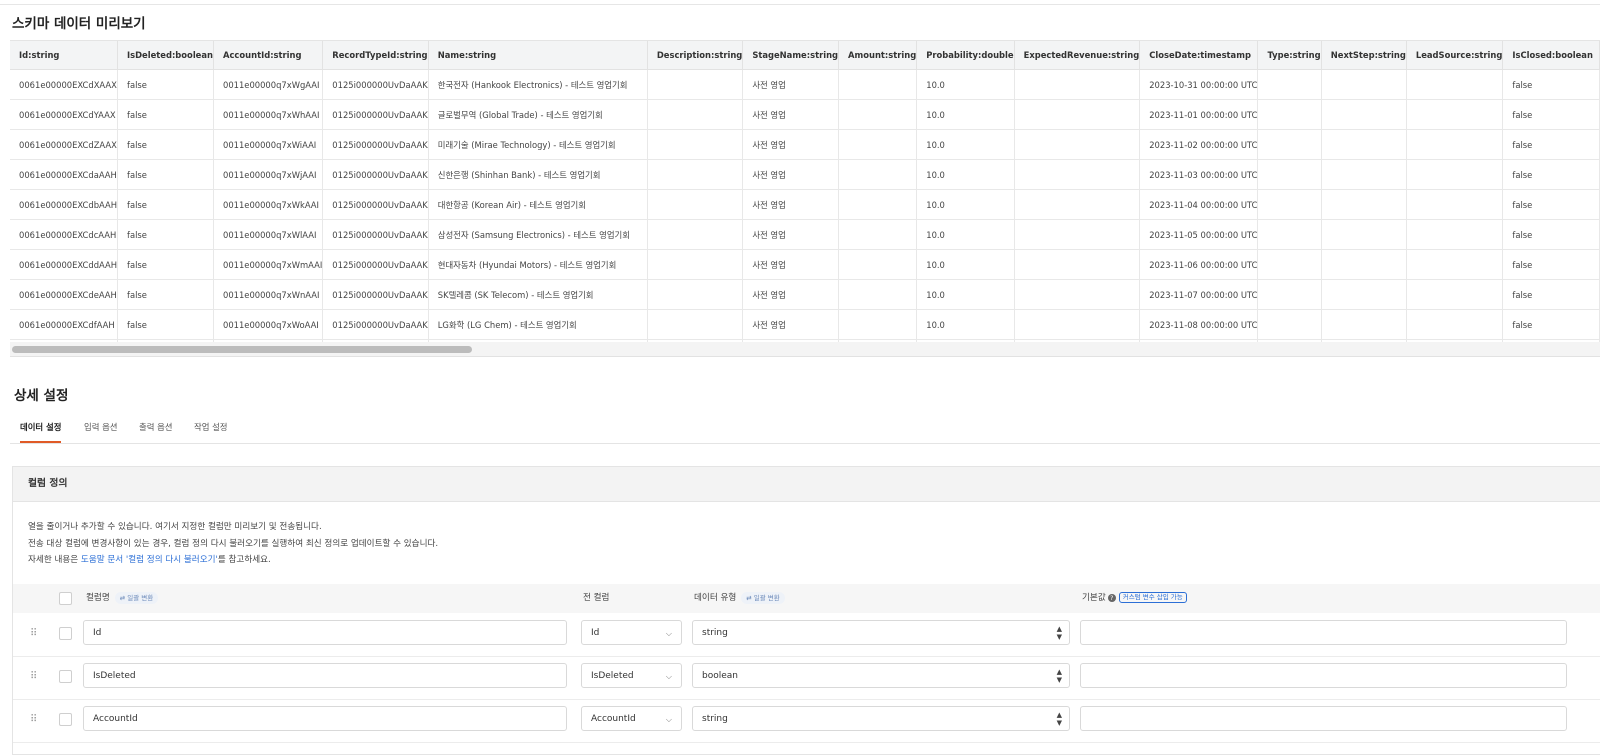  What do you see at coordinates (595, 633) in the screenshot?
I see `select-value: Id` at bounding box center [595, 633].